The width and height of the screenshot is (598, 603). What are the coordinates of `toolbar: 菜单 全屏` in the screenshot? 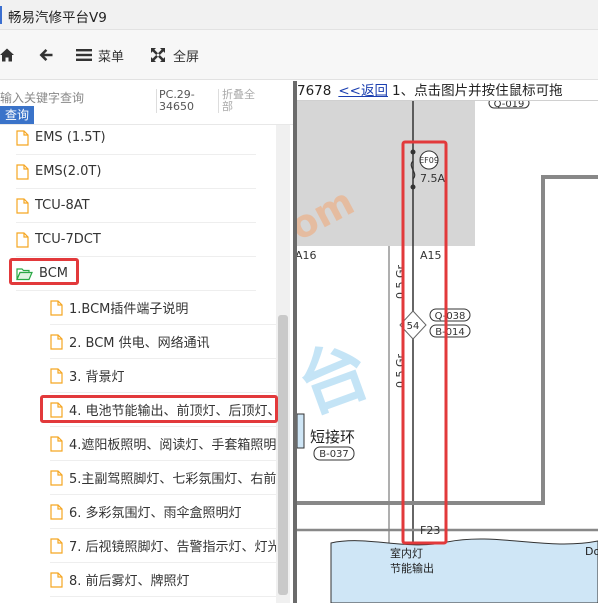 It's located at (299, 55).